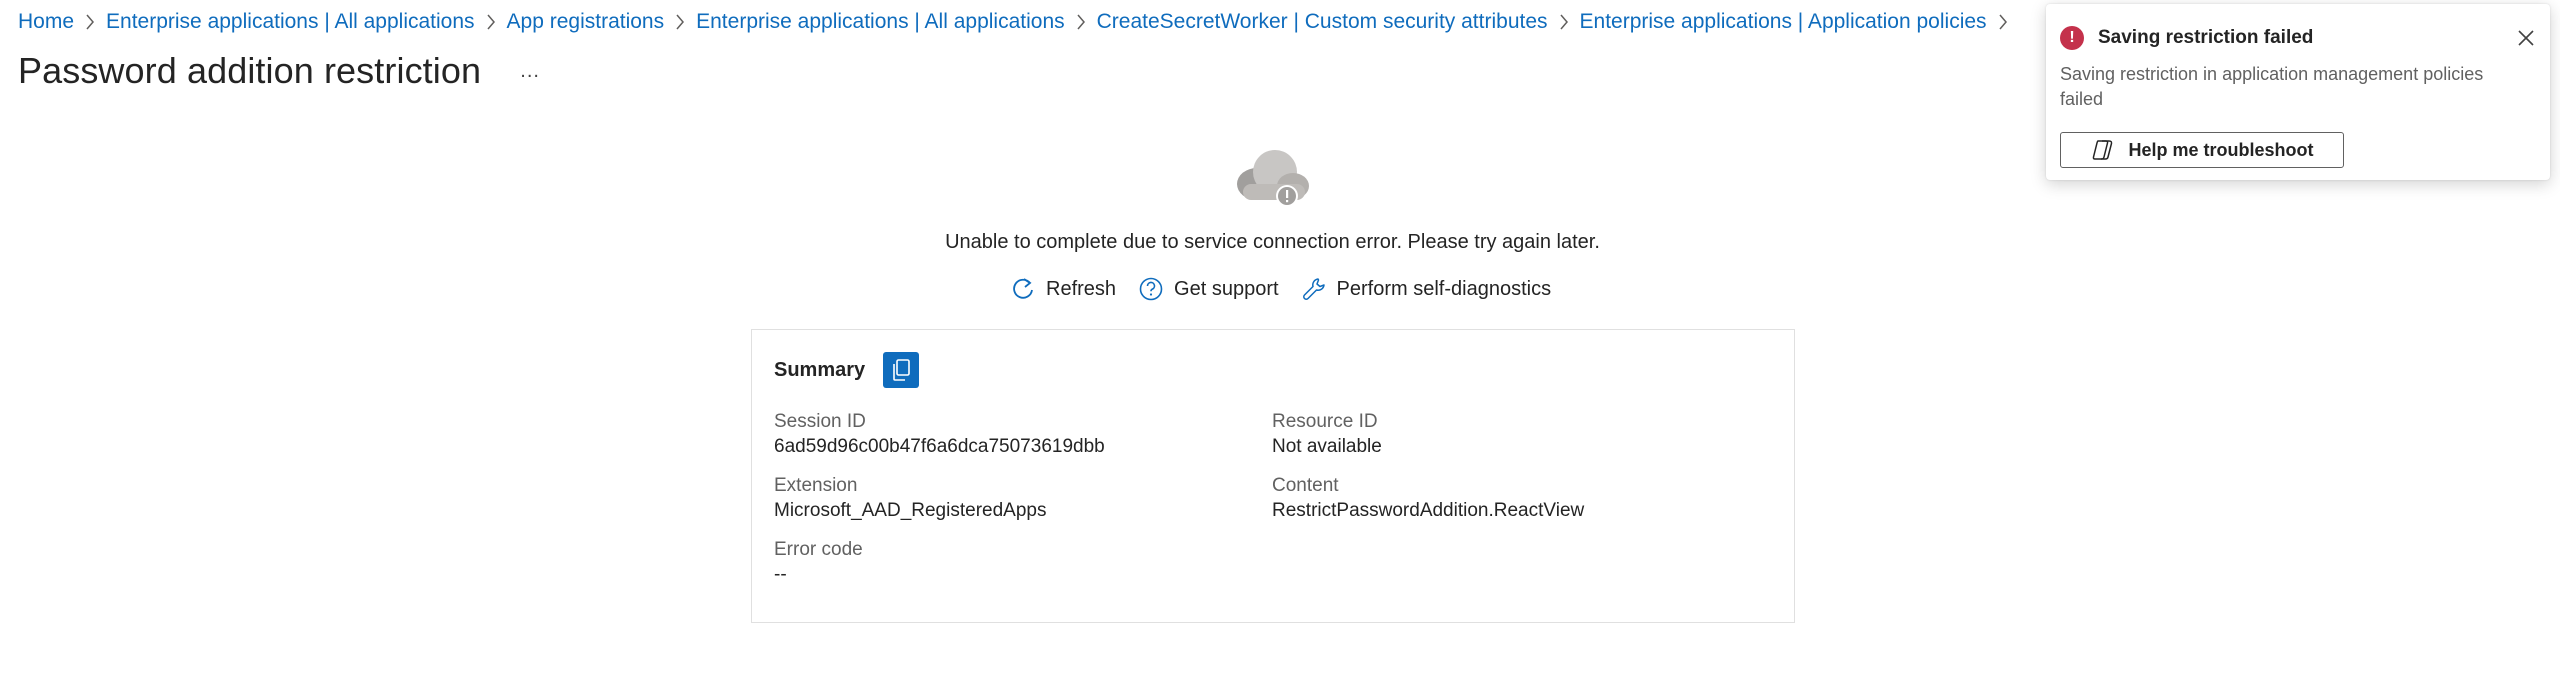 The height and width of the screenshot is (688, 2560). I want to click on toast-header: ! Saving restriction failed, so click(2186, 38).